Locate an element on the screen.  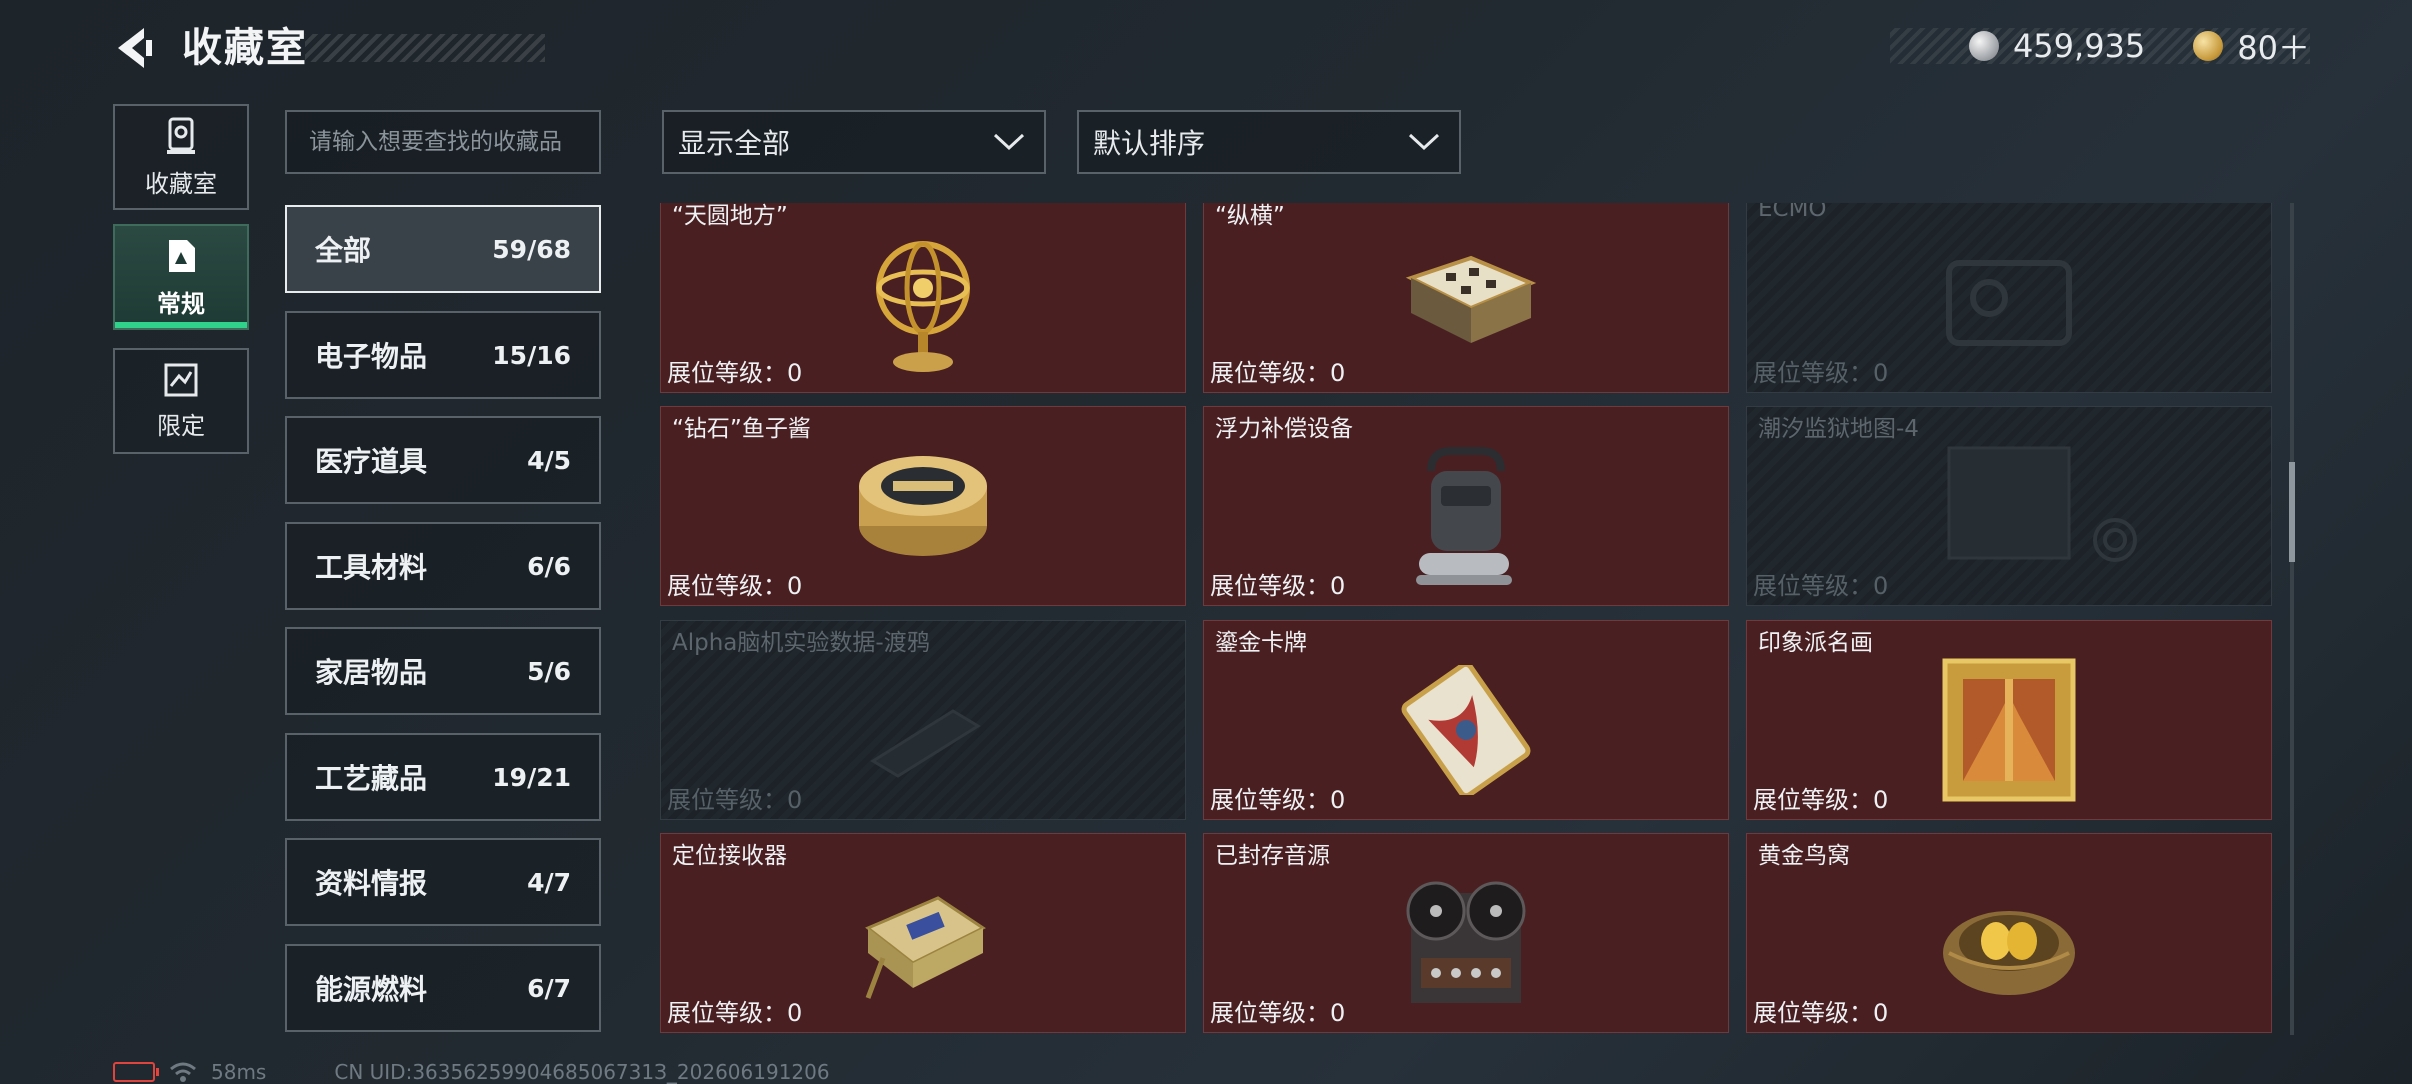
collection-card: 印象派名画 展位等级：0 is located at coordinates (2009, 720).